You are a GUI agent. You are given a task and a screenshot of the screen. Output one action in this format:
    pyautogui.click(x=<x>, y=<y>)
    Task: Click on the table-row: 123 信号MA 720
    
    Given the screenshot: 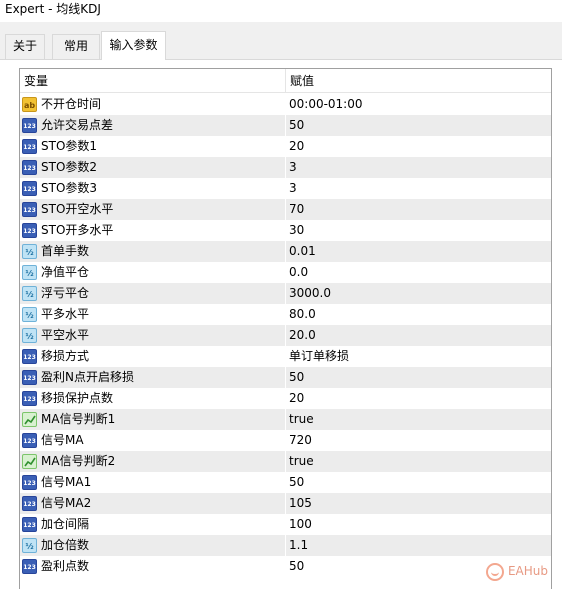 What is the action you would take?
    pyautogui.click(x=285, y=440)
    